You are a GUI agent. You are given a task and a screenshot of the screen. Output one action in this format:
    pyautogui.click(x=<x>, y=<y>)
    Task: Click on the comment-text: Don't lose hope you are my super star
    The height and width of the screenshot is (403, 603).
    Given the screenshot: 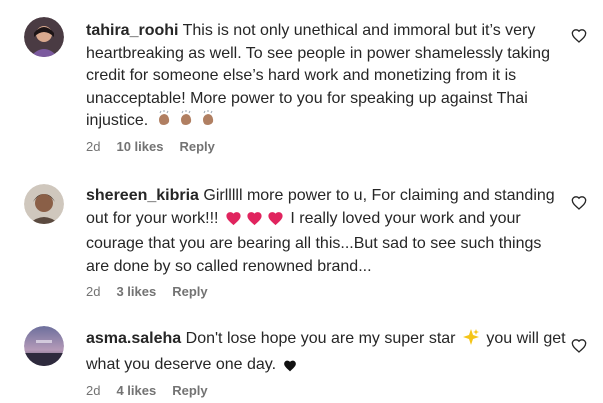 What is the action you would take?
    pyautogui.click(x=320, y=338)
    